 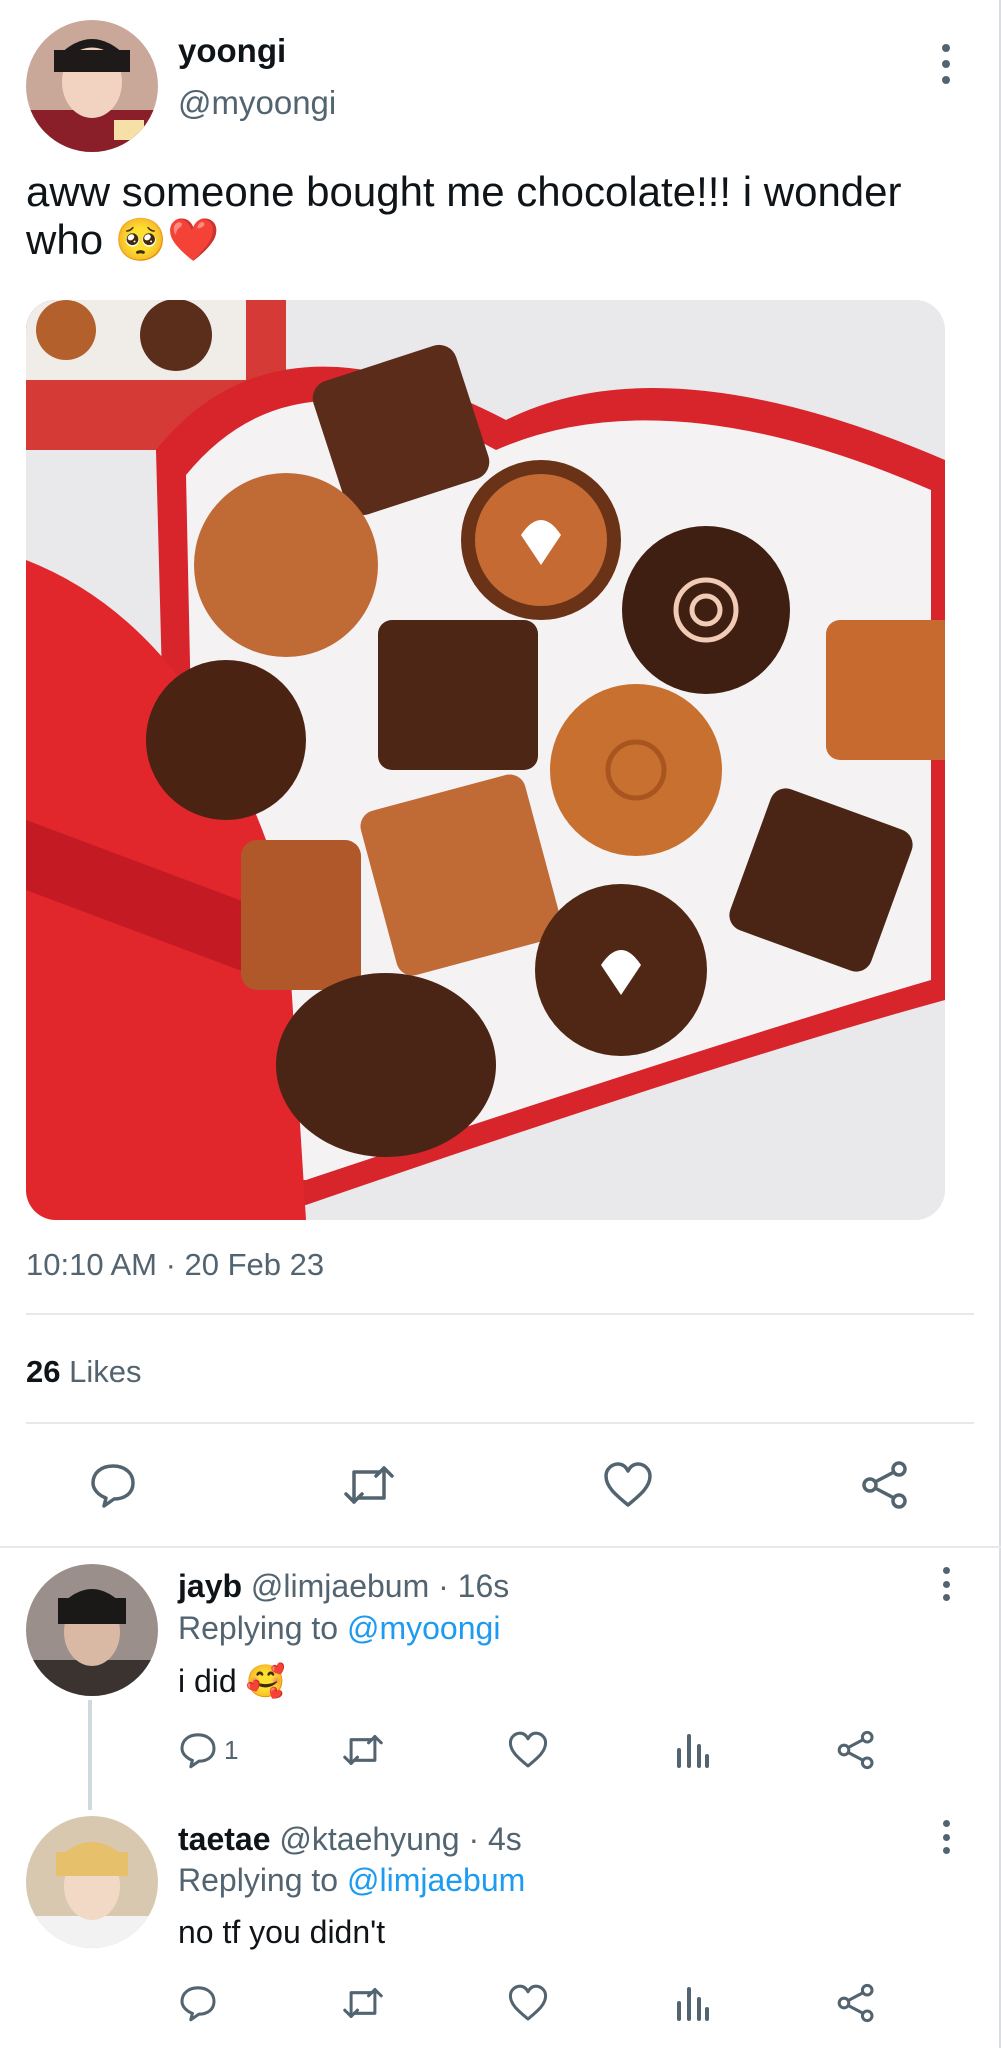 What do you see at coordinates (423, 1628) in the screenshot?
I see `replying-to-link: @myoongi` at bounding box center [423, 1628].